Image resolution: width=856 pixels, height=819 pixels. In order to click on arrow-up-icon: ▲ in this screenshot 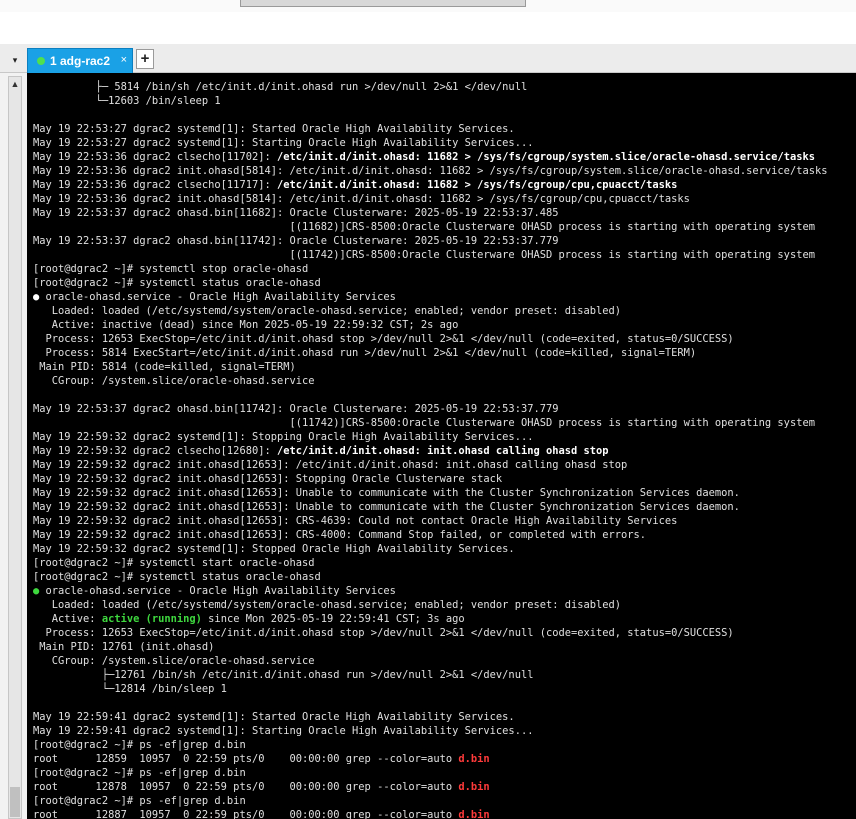, I will do `click(15, 84)`.